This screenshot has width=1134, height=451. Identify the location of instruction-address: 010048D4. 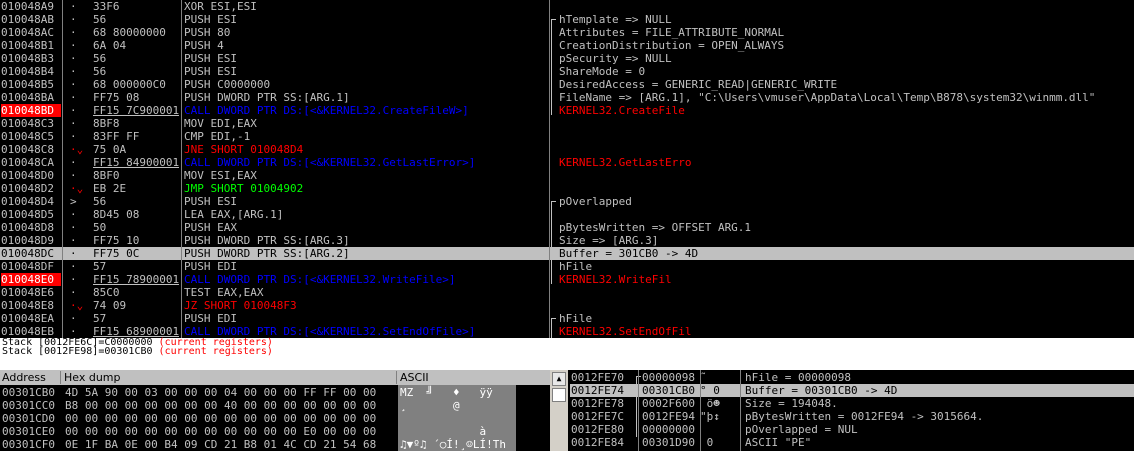
(31, 201).